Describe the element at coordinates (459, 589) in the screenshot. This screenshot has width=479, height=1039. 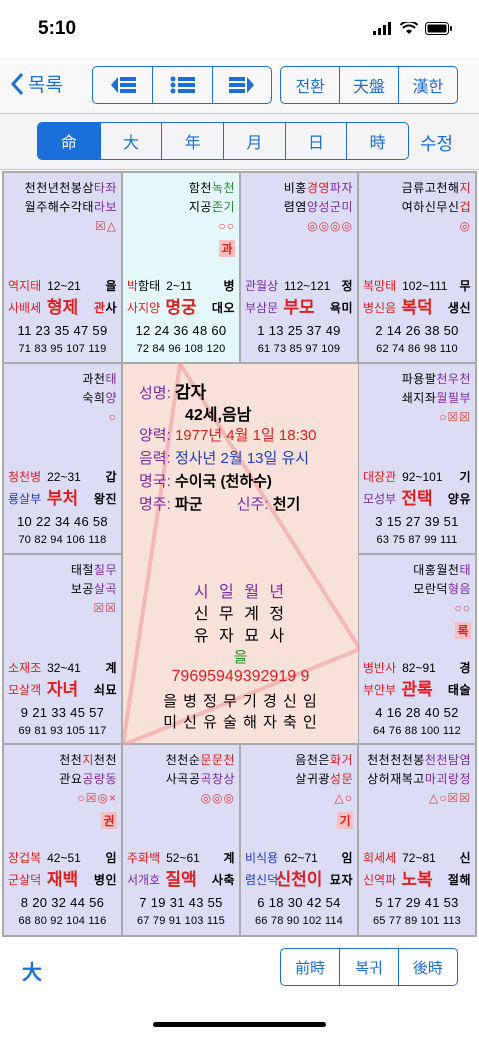
I see `star-text: 형음` at that location.